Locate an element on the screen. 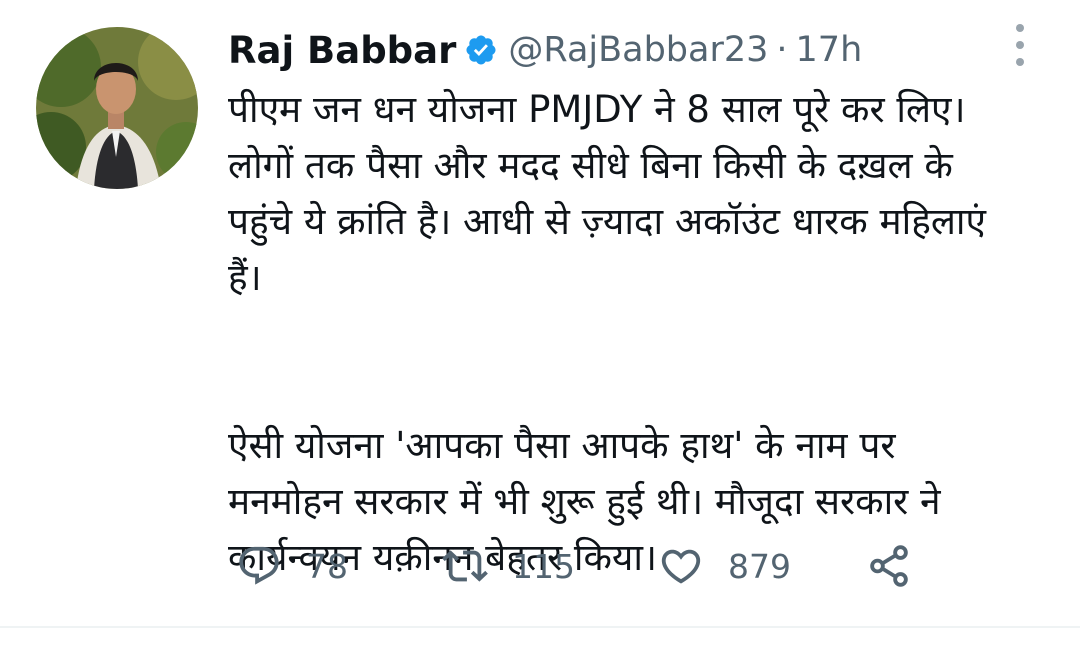 The height and width of the screenshot is (653, 1080). tweet-line: ऐसी योजना 'आपका पैसा आपके हाथ' के नाम पर is located at coordinates (562, 445).